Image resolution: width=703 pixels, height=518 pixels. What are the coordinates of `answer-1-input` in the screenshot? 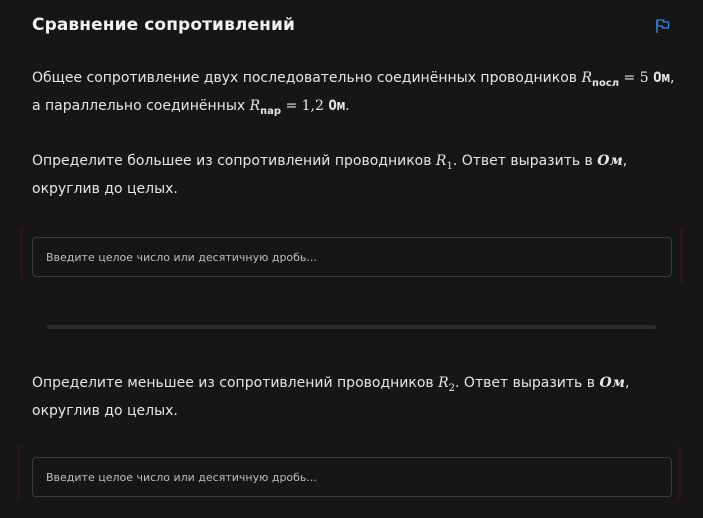 It's located at (352, 257).